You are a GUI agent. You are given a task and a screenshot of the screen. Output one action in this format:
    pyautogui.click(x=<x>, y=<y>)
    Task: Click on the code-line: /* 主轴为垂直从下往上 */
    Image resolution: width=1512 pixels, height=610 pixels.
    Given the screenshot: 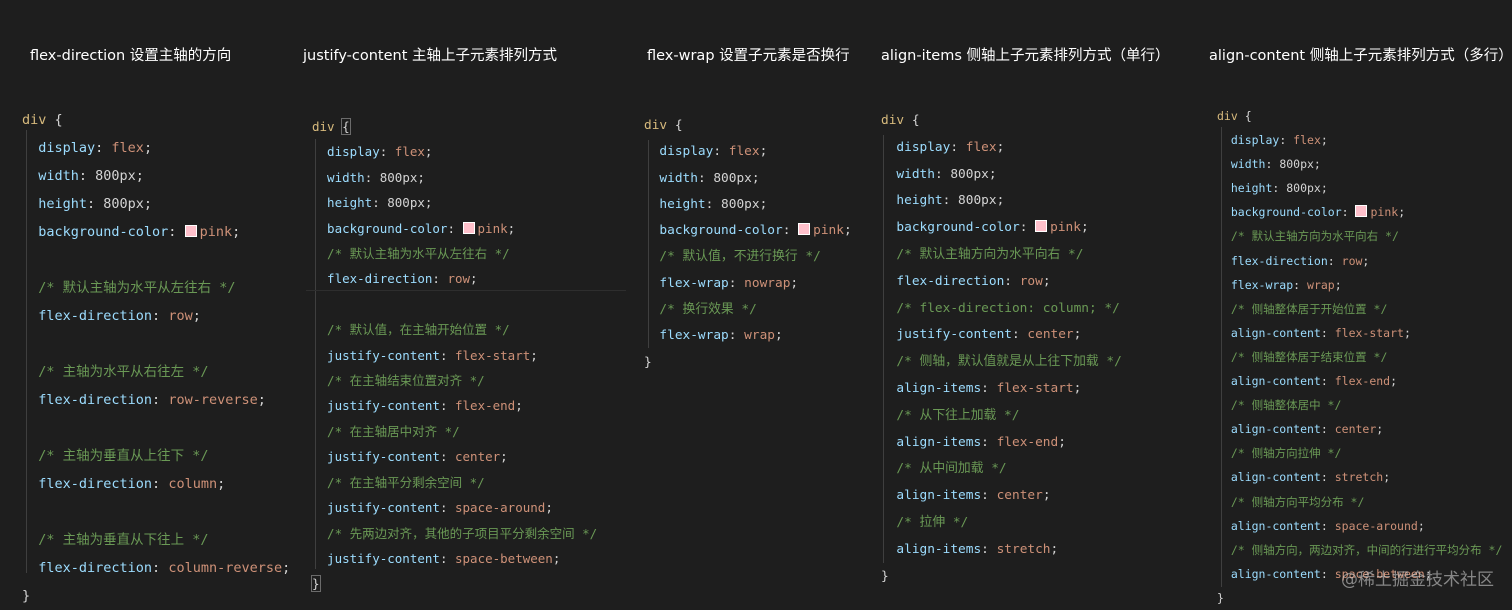 What is the action you would take?
    pyautogui.click(x=156, y=540)
    